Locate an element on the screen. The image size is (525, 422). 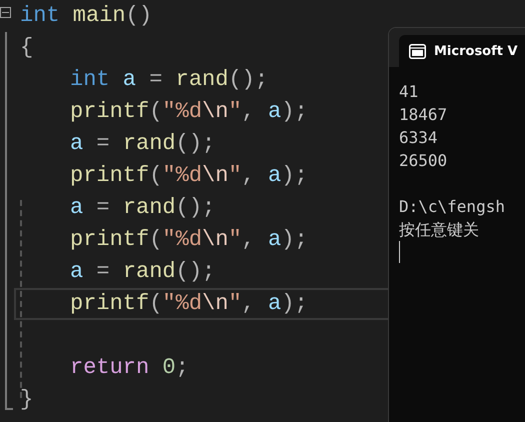
code-line: } is located at coordinates (27, 400).